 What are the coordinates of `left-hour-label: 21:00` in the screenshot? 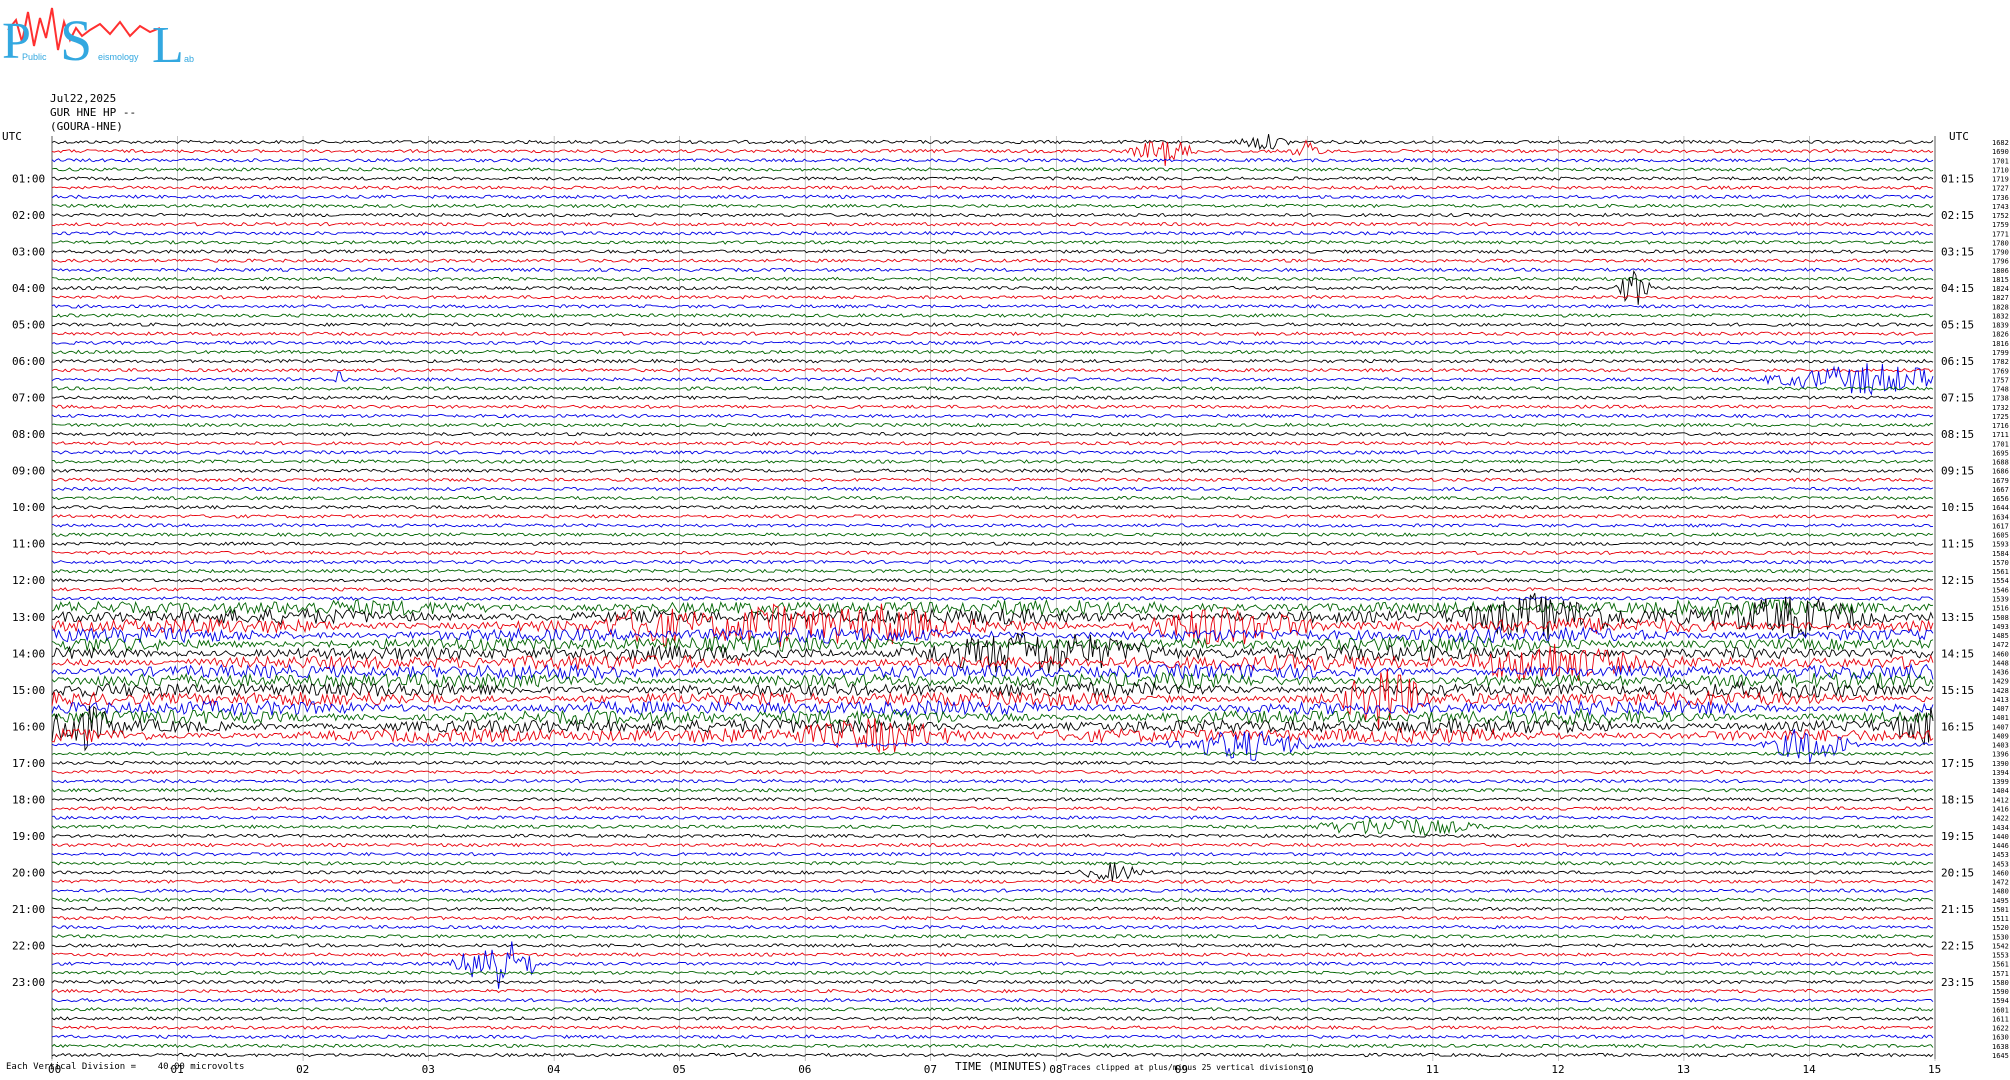 It's located at (28, 909).